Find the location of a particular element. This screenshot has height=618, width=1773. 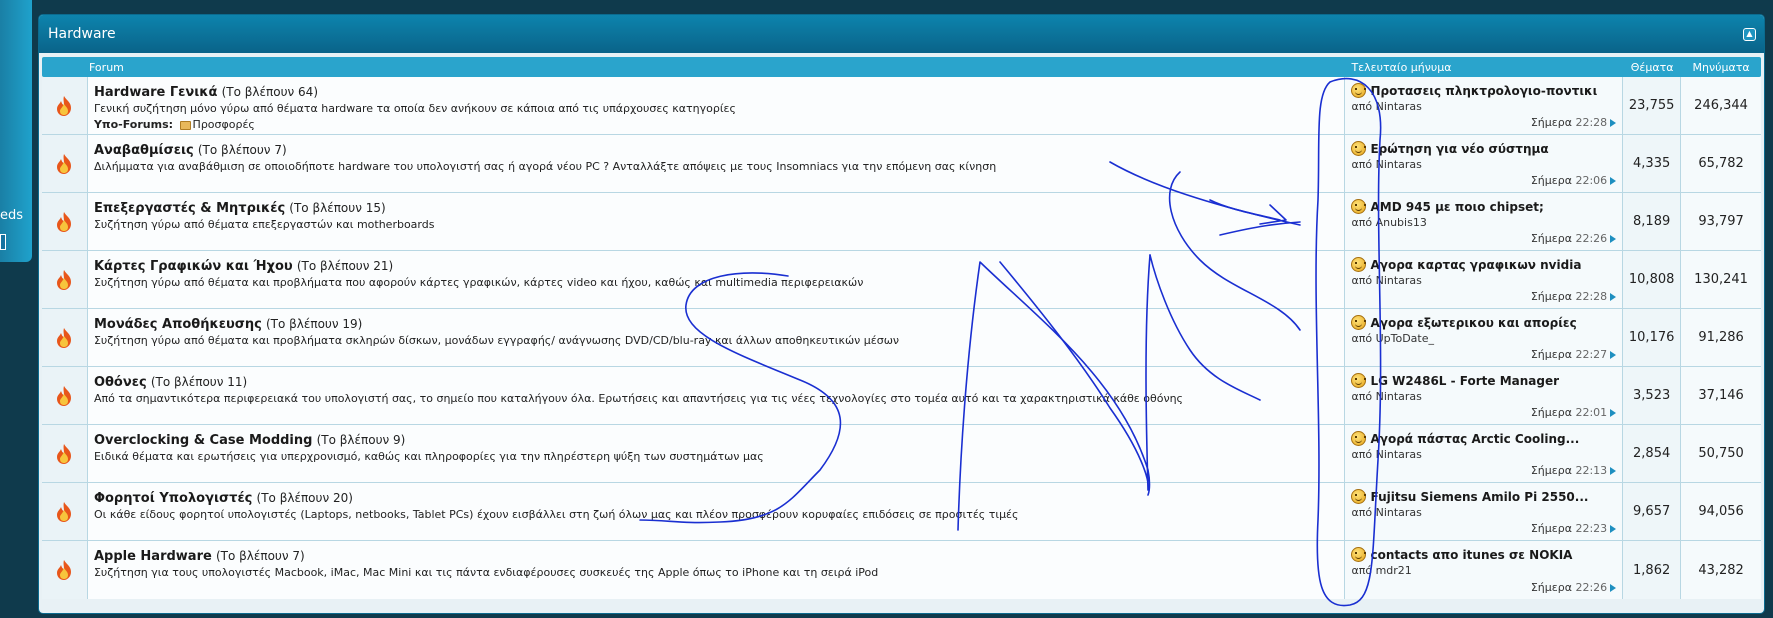

column-header: Forum Τελευταίο μήνυμα Θέματα Μηνύματα is located at coordinates (901, 67).